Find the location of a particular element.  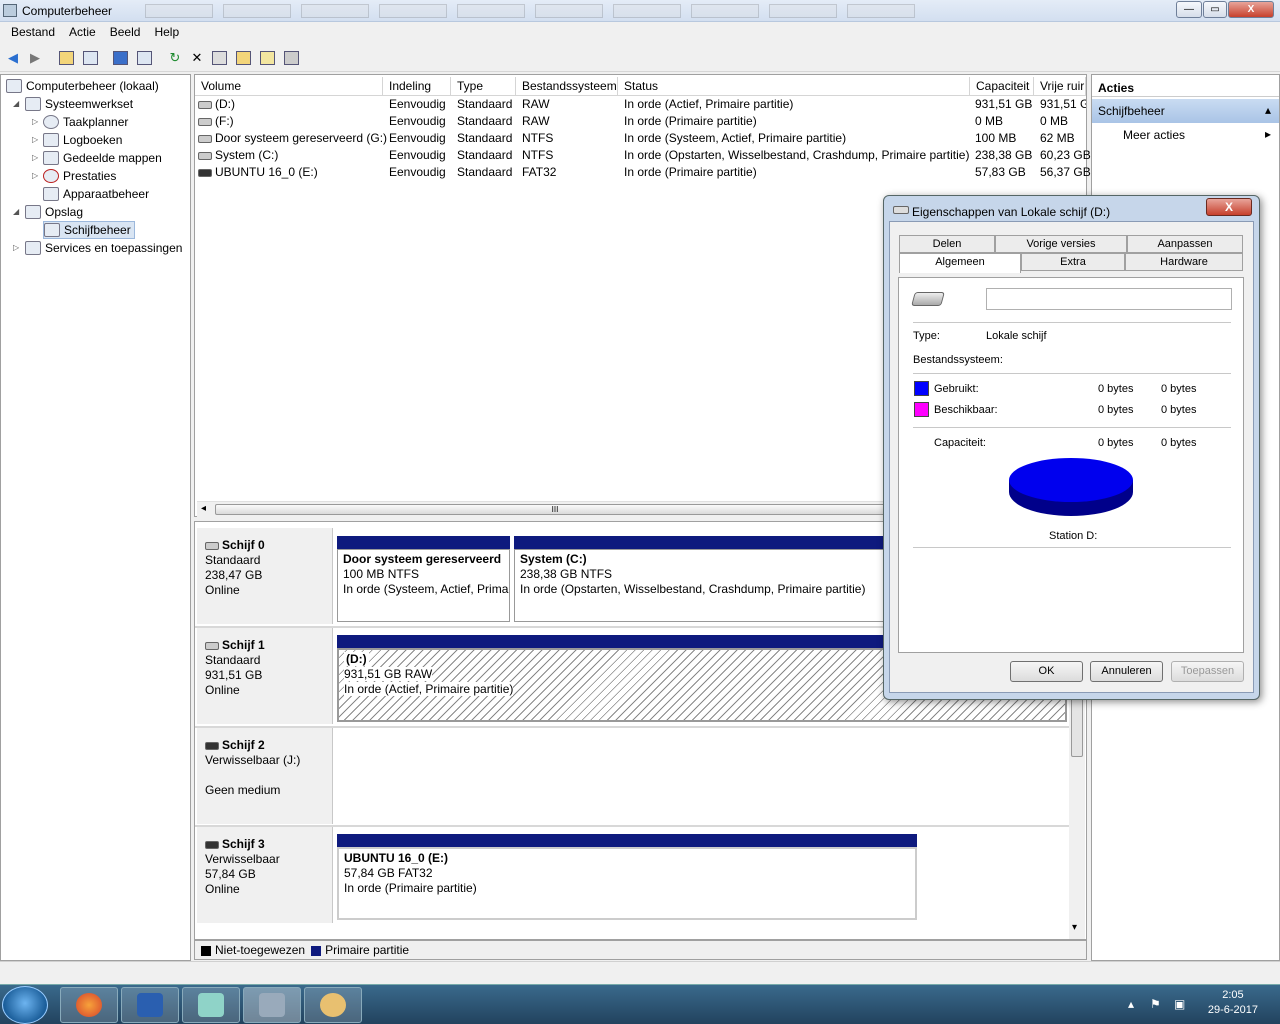

type-value: Lokale schijf is located at coordinates (1016, 336).